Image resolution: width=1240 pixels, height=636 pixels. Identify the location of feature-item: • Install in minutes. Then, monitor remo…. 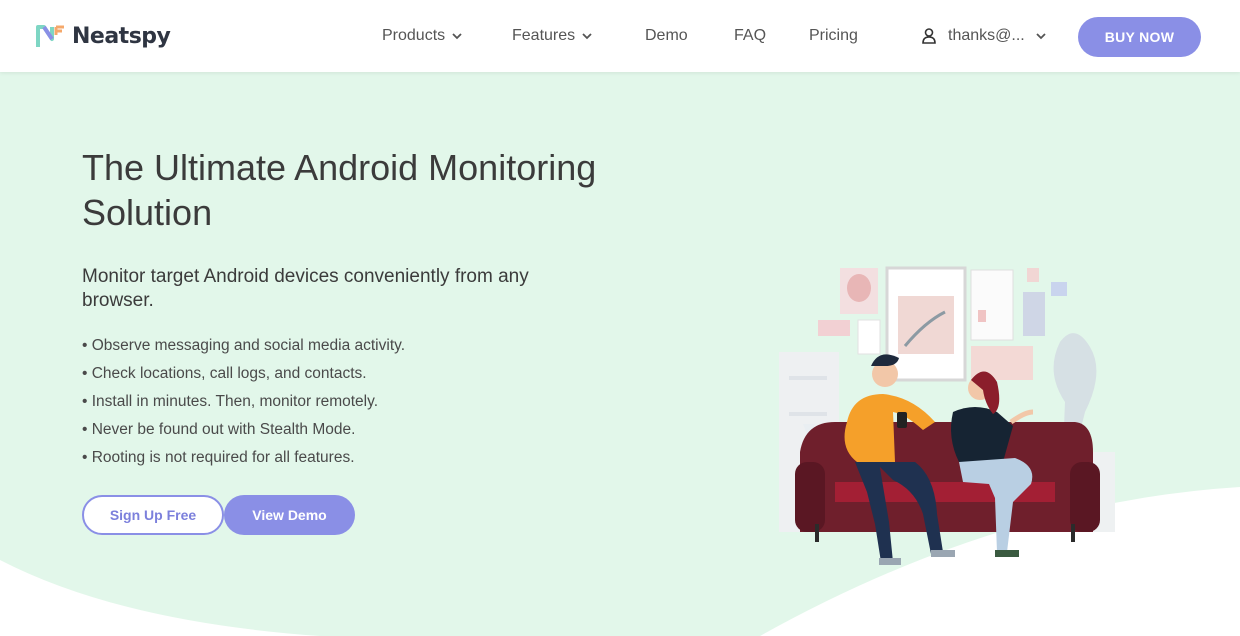
(230, 401).